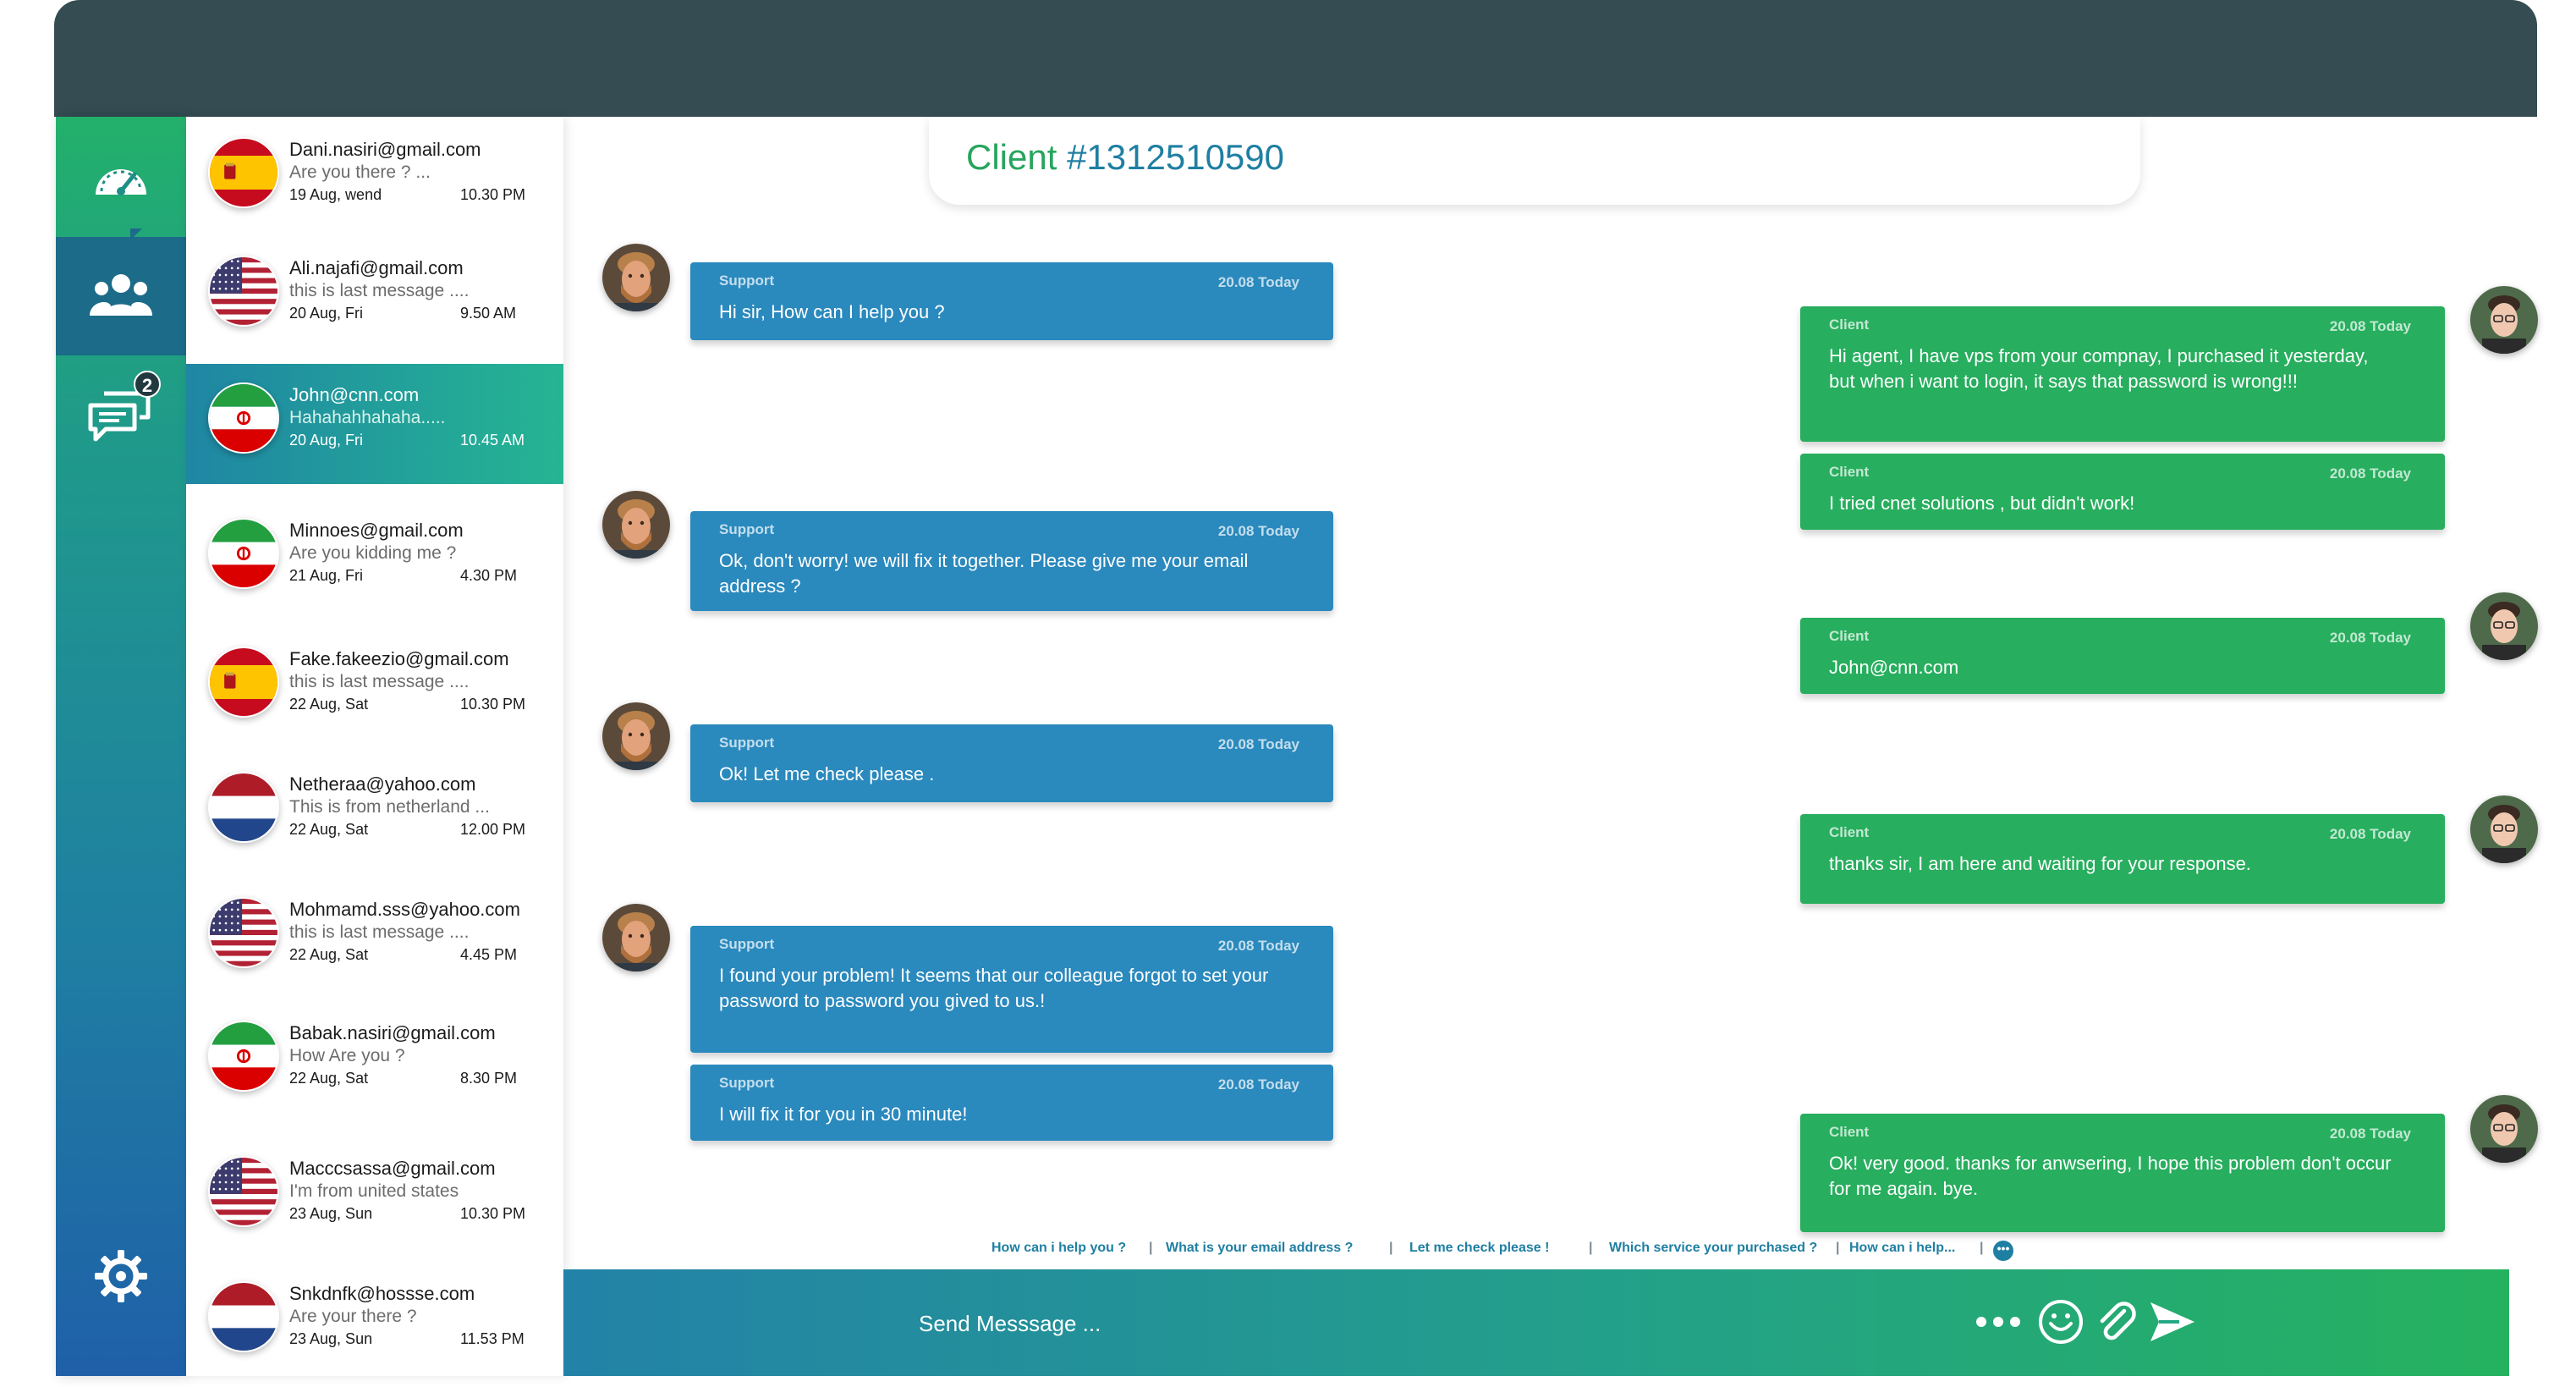  I want to click on settings-icon, so click(121, 1276).